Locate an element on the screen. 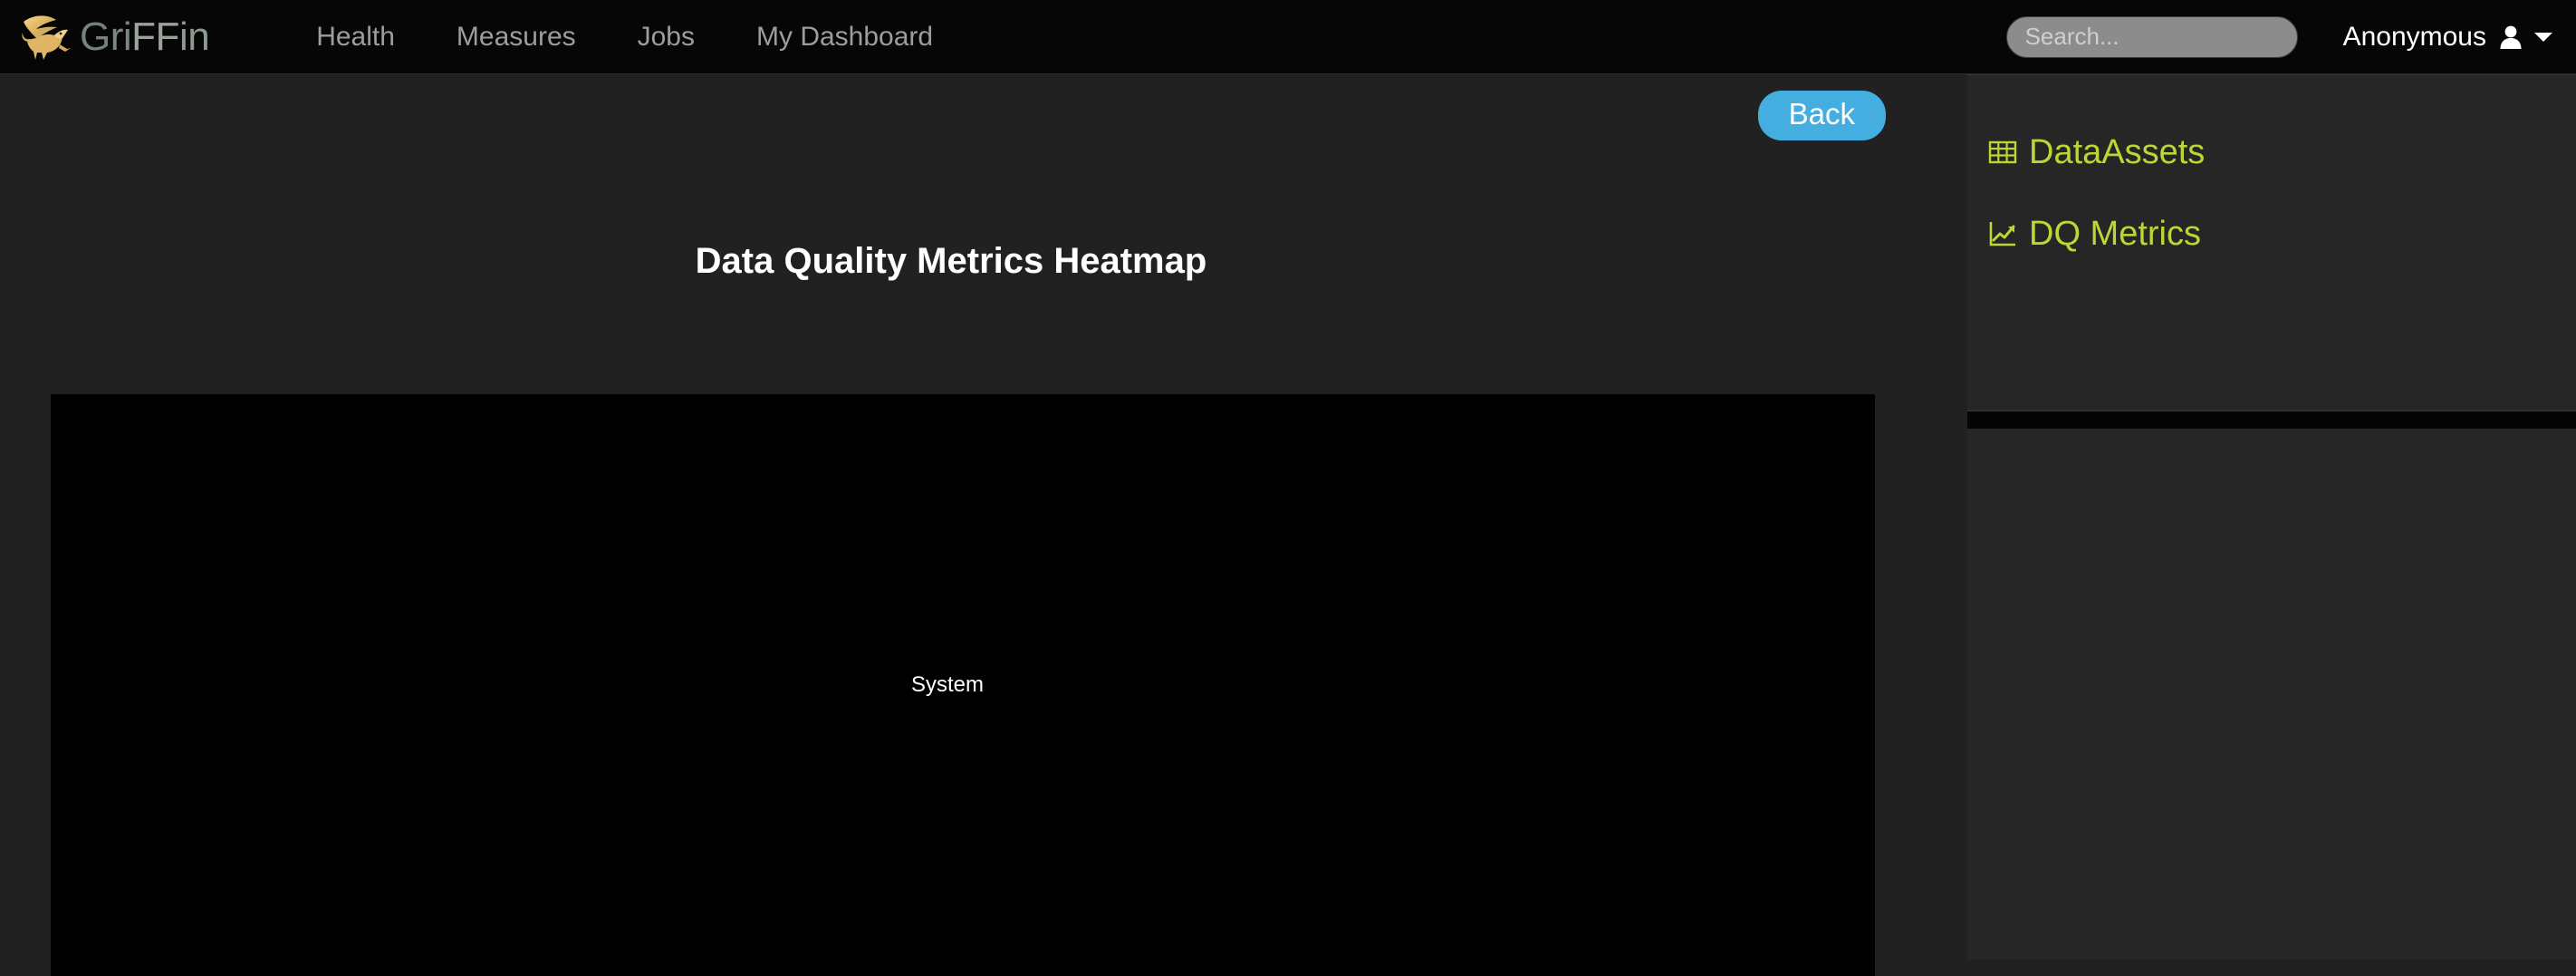  user-icon is located at coordinates (2511, 37).